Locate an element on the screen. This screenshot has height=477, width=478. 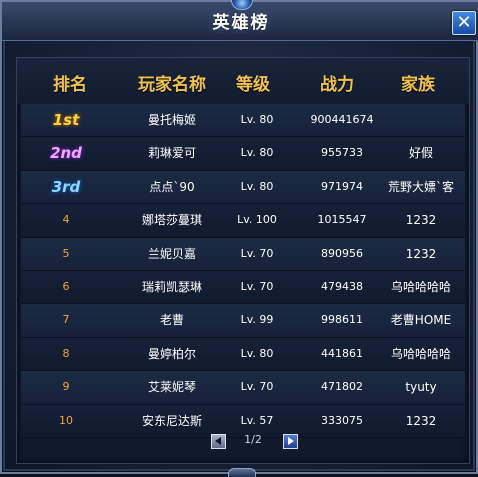
player-power: 441861 is located at coordinates (342, 353).